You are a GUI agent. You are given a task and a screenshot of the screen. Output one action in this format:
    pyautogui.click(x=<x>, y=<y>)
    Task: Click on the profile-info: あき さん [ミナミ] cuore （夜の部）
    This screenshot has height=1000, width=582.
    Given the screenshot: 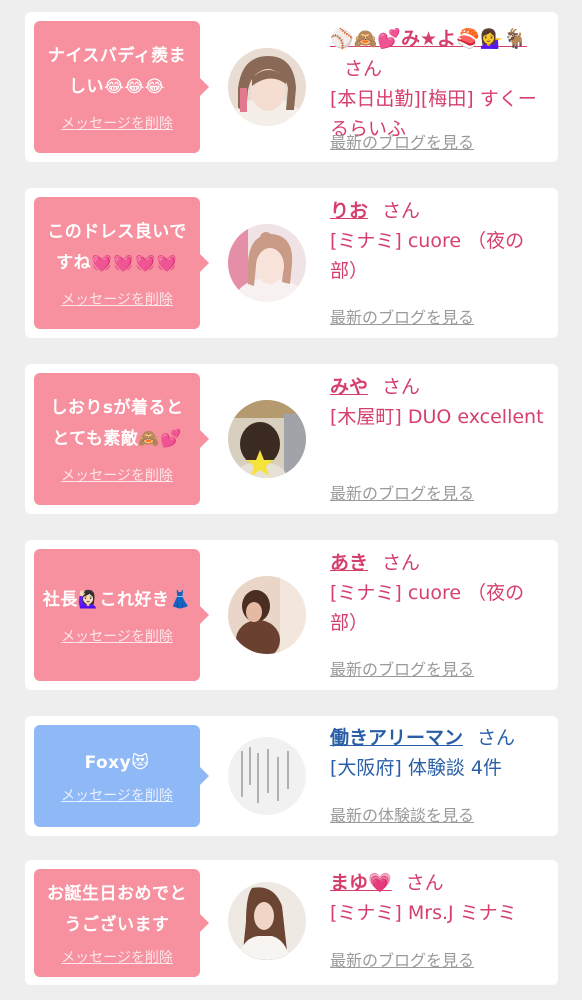 What is the action you would take?
    pyautogui.click(x=437, y=593)
    